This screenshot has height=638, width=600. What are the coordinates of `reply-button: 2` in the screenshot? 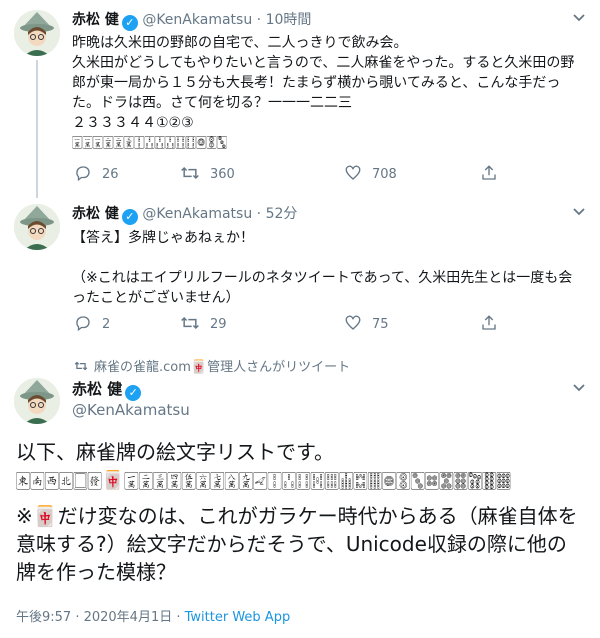 It's located at (92, 324).